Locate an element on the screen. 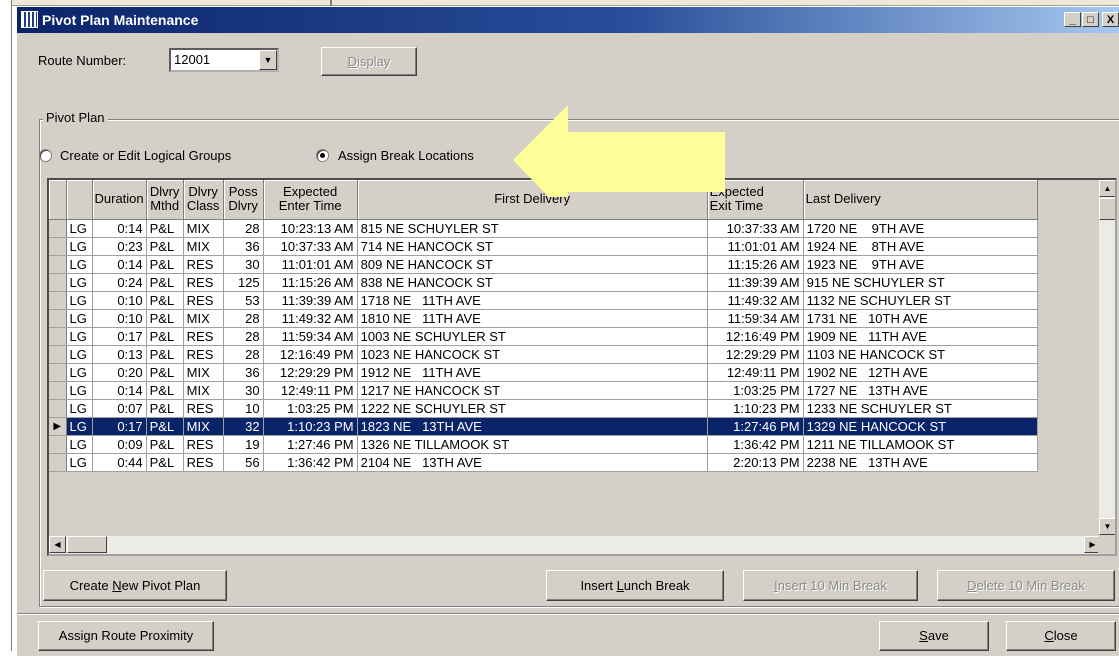 This screenshot has width=1119, height=656. cell-last-delivery: 1923 NE 9TH AVE is located at coordinates (920, 264).